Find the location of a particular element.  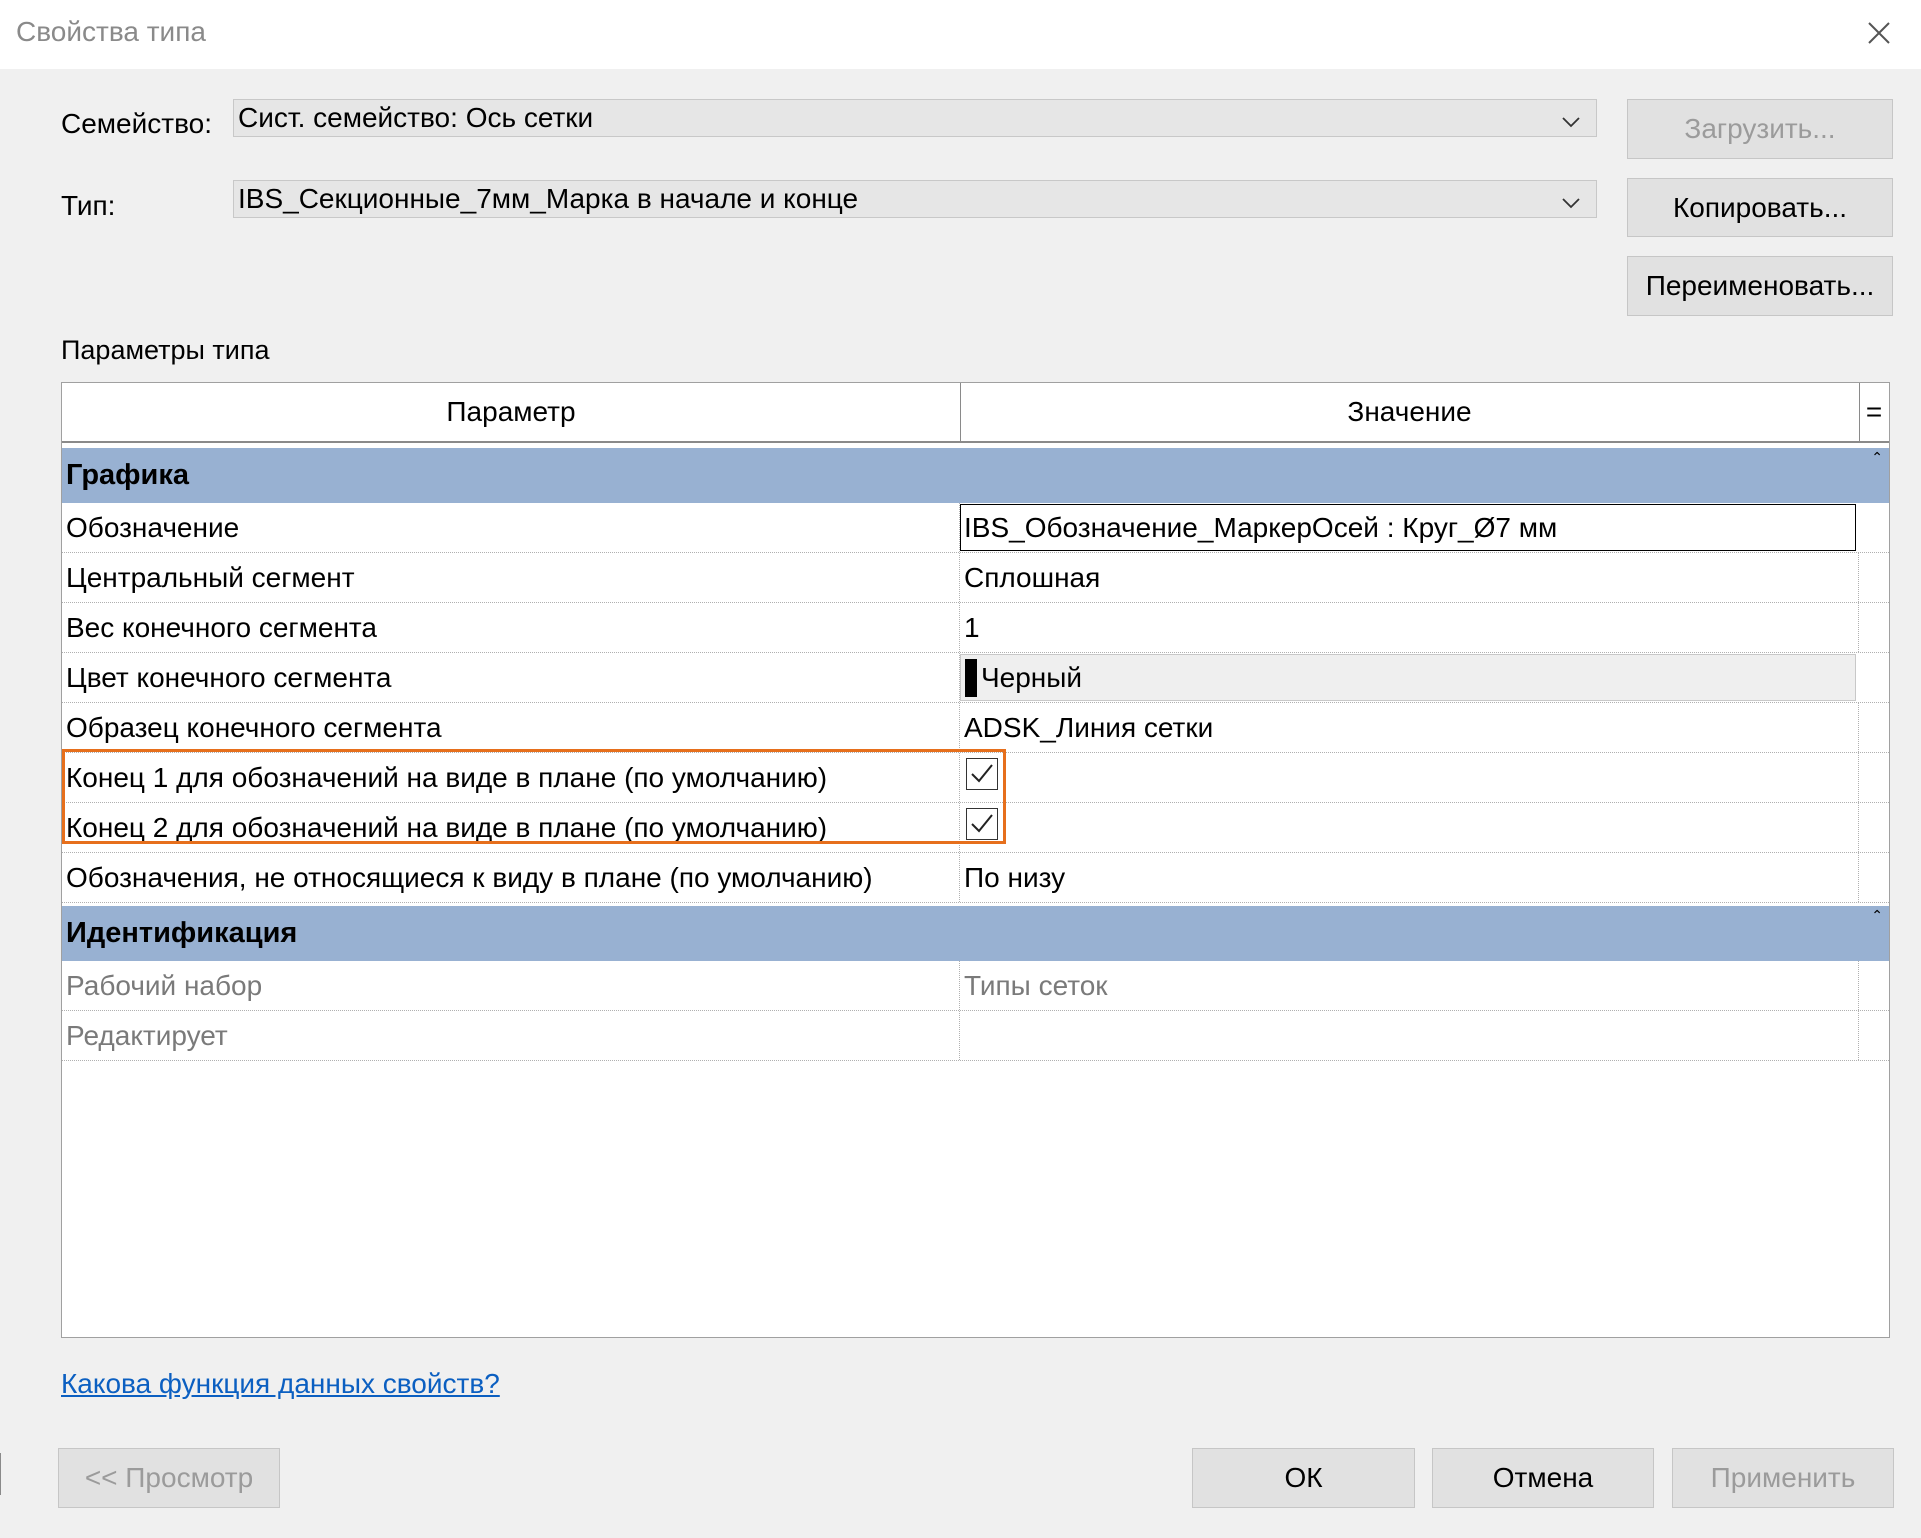

close-icon is located at coordinates (1879, 33).